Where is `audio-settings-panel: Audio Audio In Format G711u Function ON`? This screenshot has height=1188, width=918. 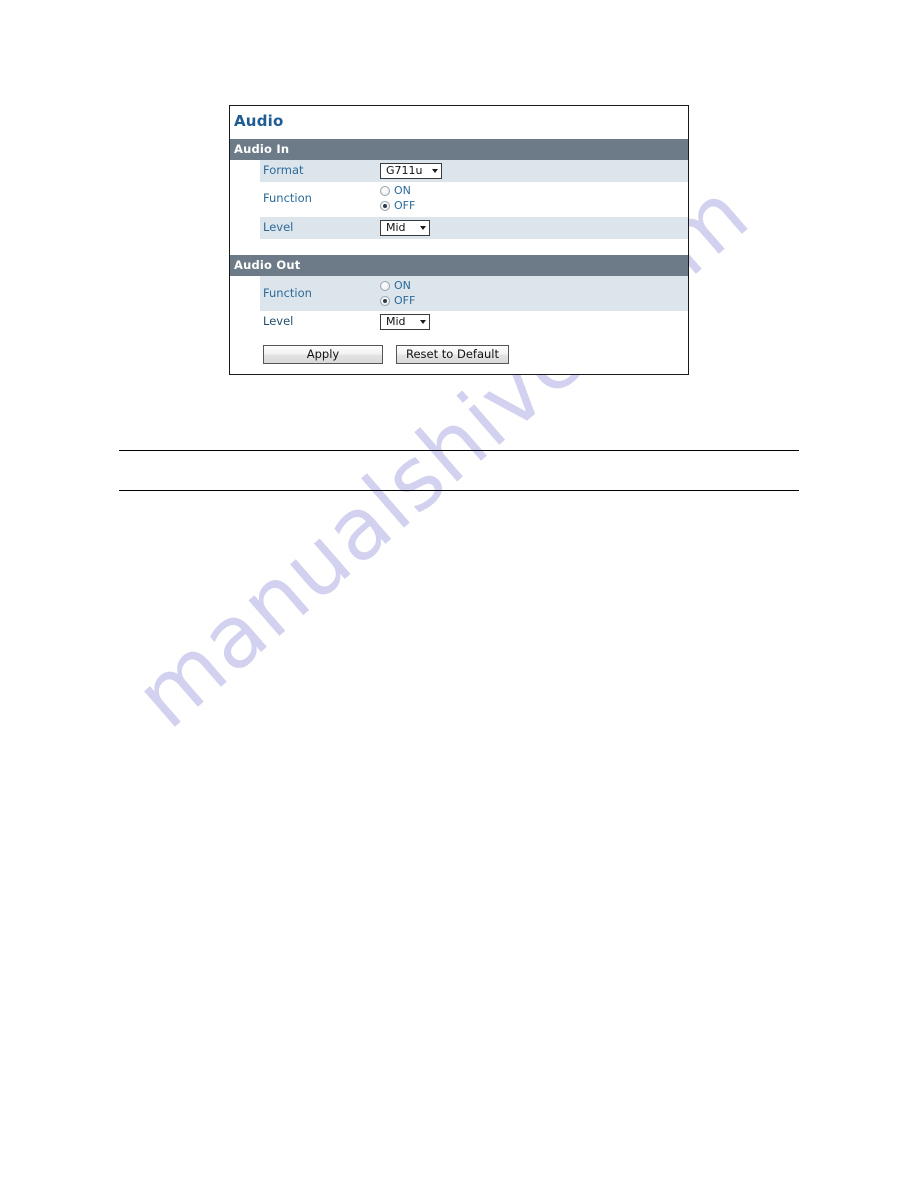 audio-settings-panel: Audio Audio In Format G711u Function ON is located at coordinates (459, 240).